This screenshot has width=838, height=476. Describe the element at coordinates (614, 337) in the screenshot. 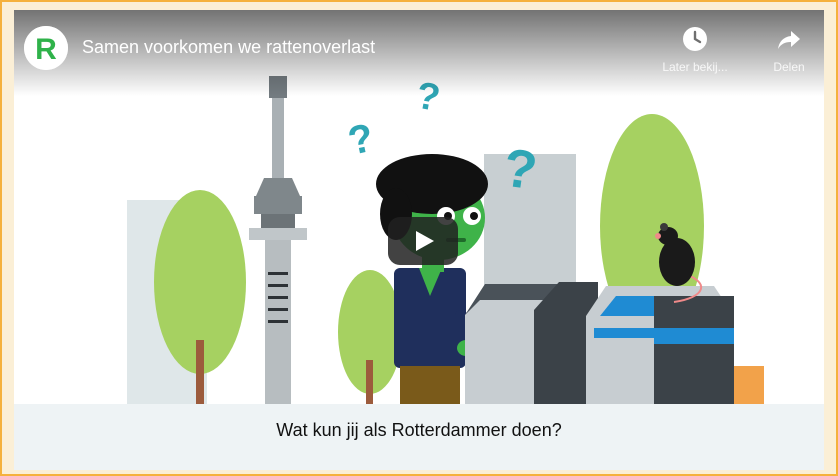

I see `waste-containers` at that location.